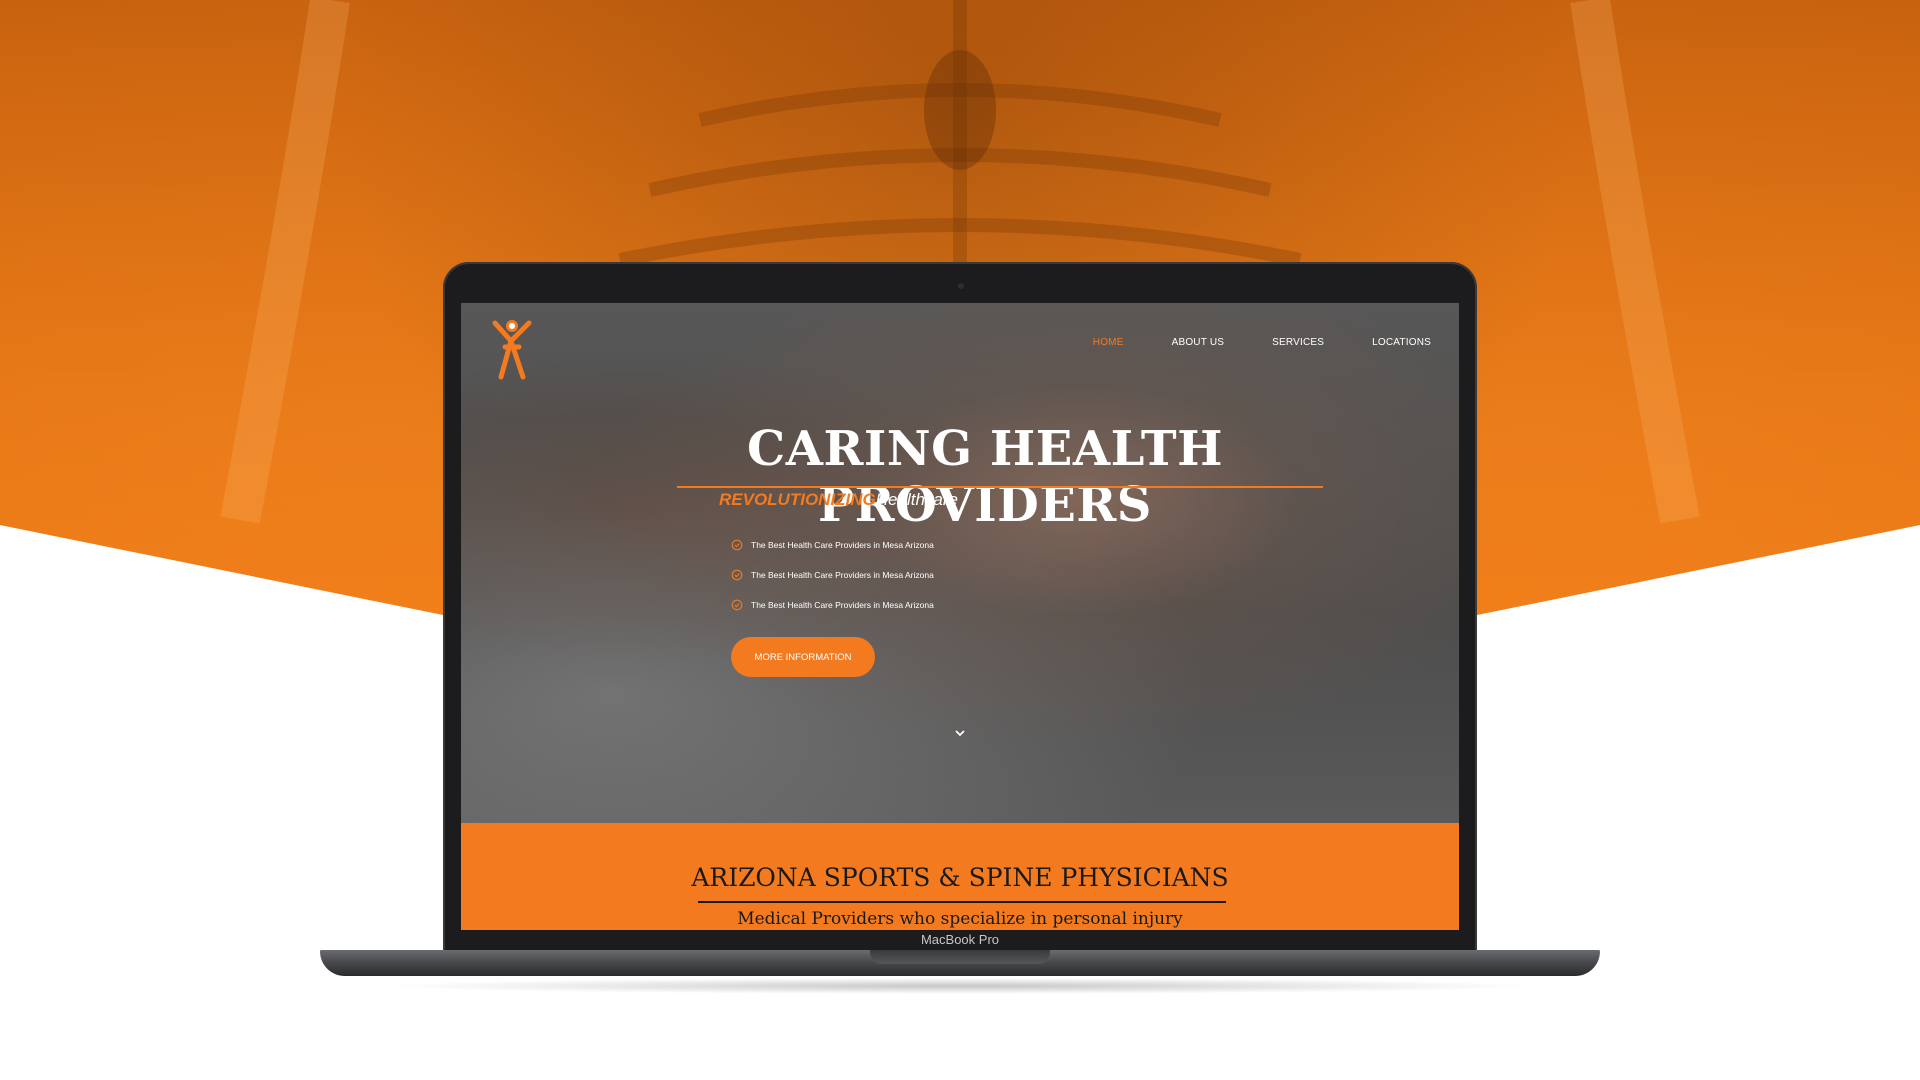  What do you see at coordinates (960, 939) in the screenshot?
I see `device-label: MacBook Pro` at bounding box center [960, 939].